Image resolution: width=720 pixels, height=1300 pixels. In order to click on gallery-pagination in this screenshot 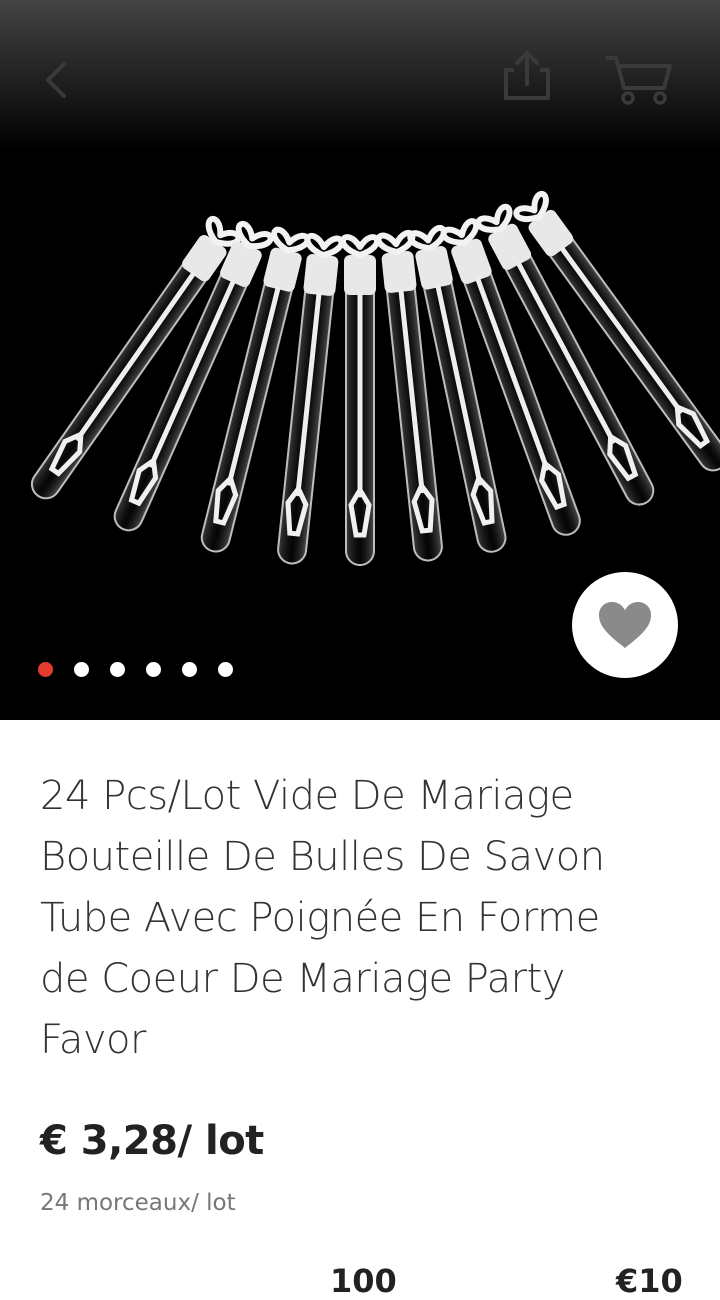, I will do `click(146, 670)`.